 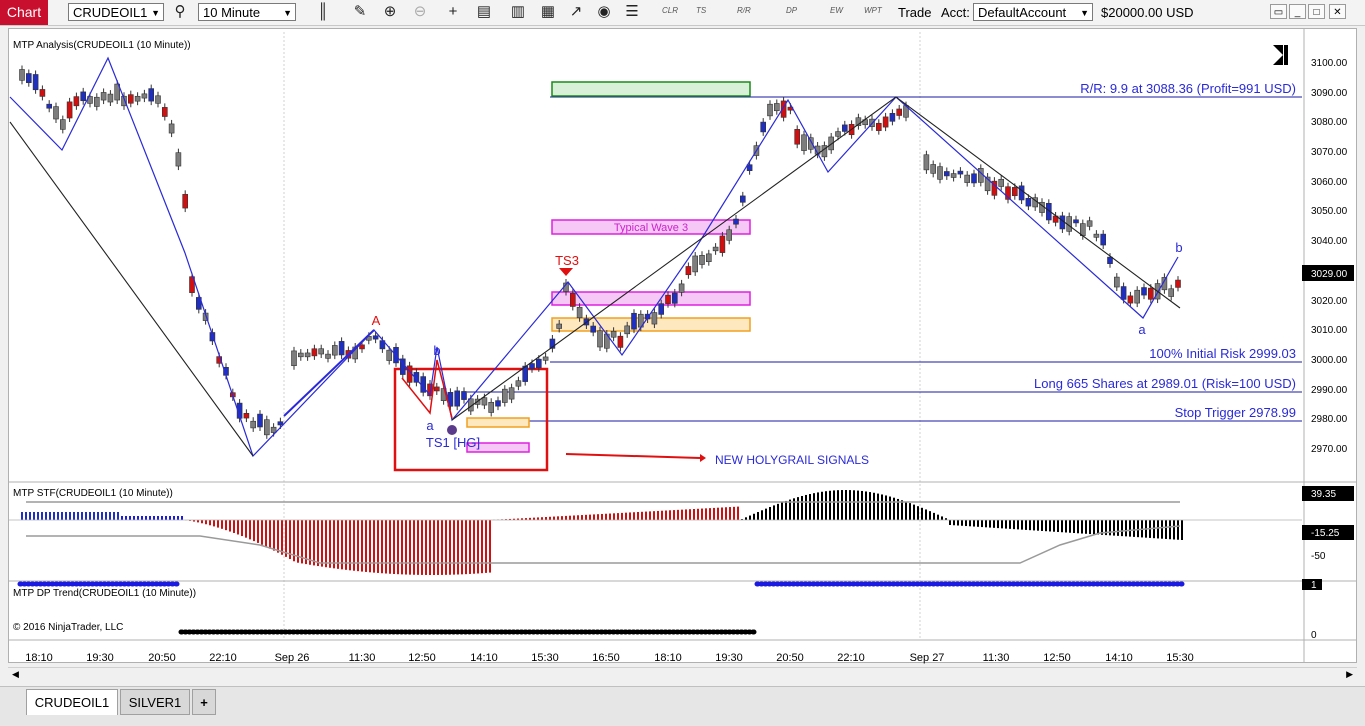 What do you see at coordinates (633, 456) in the screenshot?
I see `signal-arrow` at bounding box center [633, 456].